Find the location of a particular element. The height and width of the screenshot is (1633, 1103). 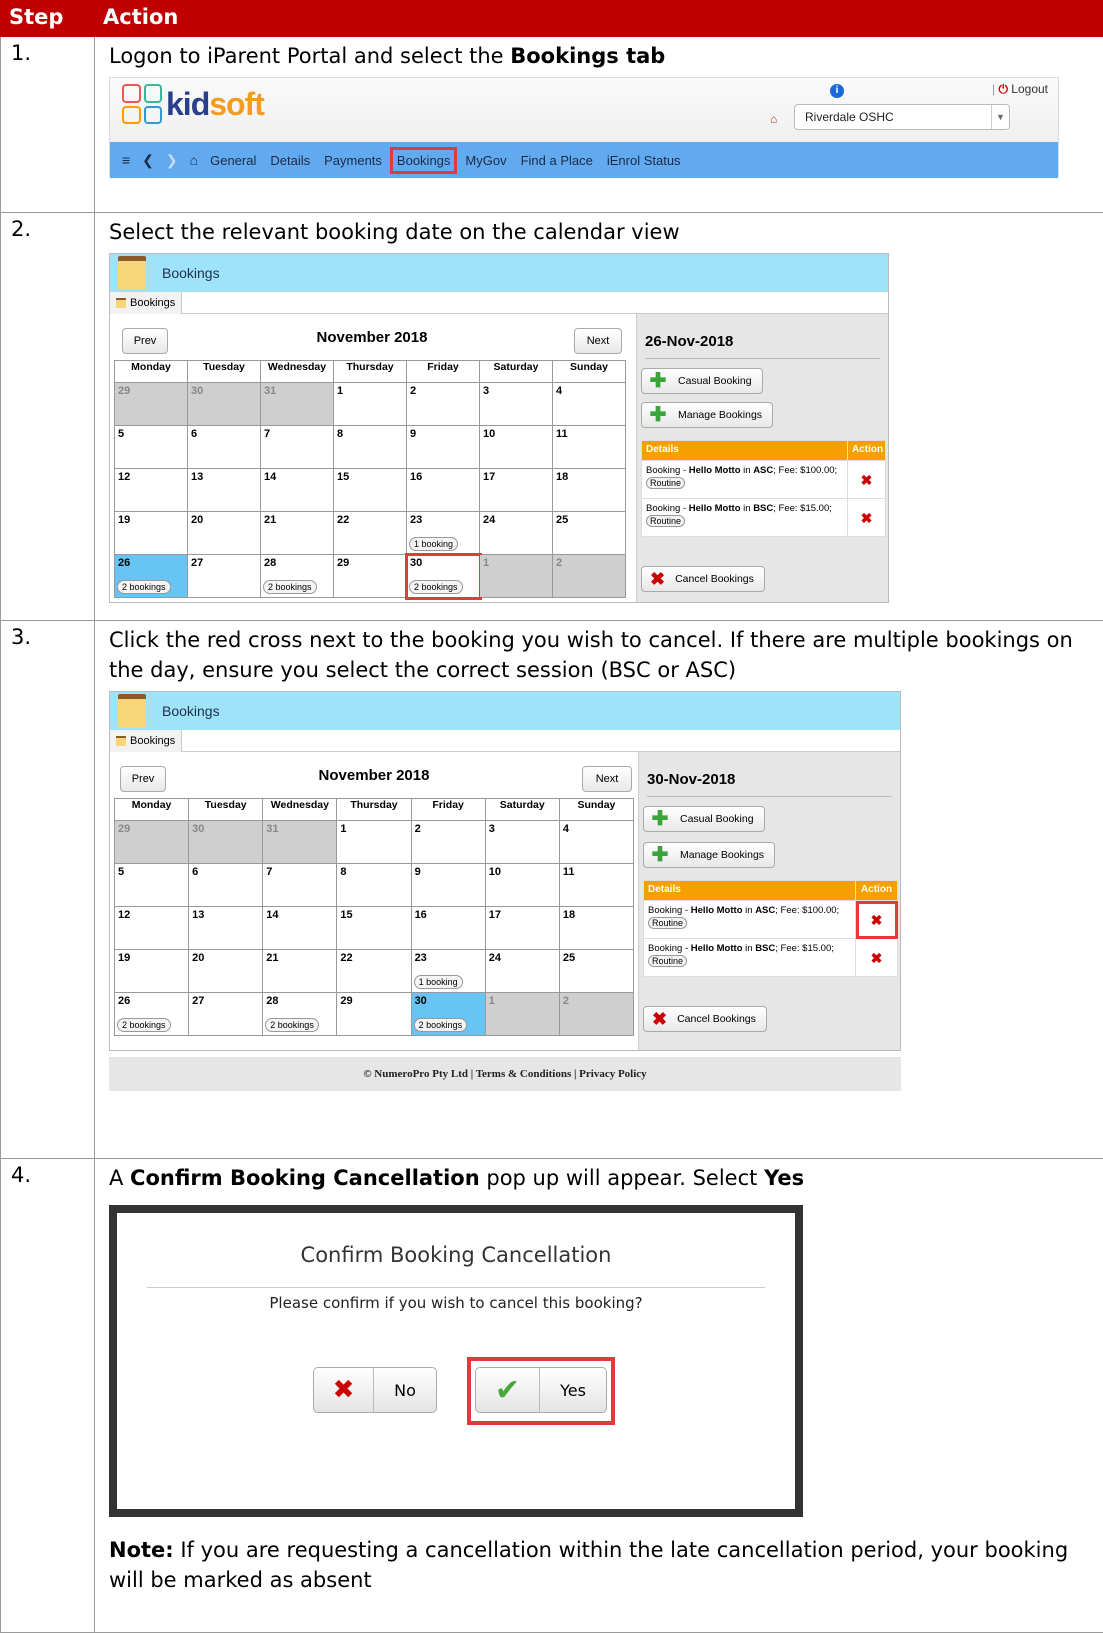

nav-payments: Payments is located at coordinates (353, 160).